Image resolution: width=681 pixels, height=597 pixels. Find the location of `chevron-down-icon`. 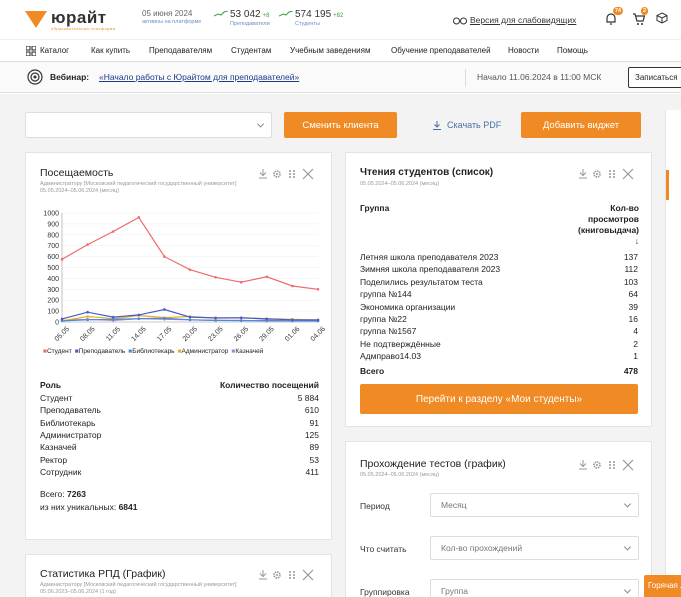

chevron-down-icon is located at coordinates (627, 504).